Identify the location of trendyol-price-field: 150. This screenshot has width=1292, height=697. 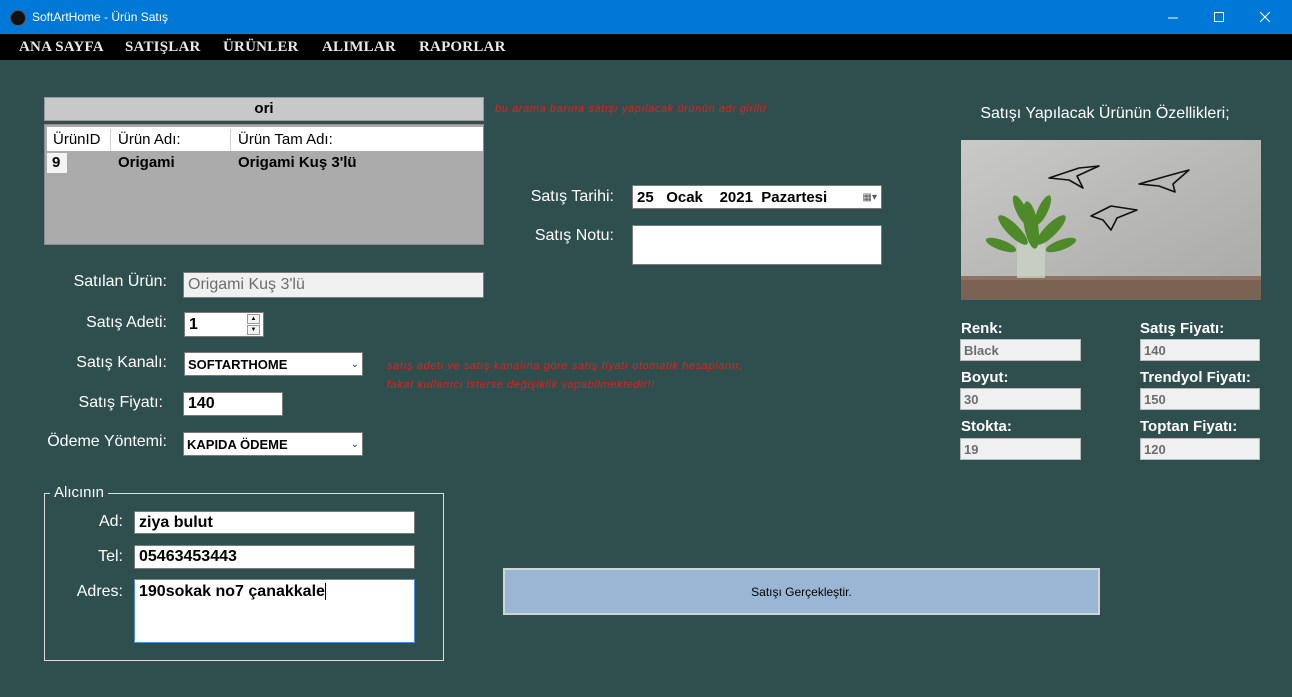
(1200, 399).